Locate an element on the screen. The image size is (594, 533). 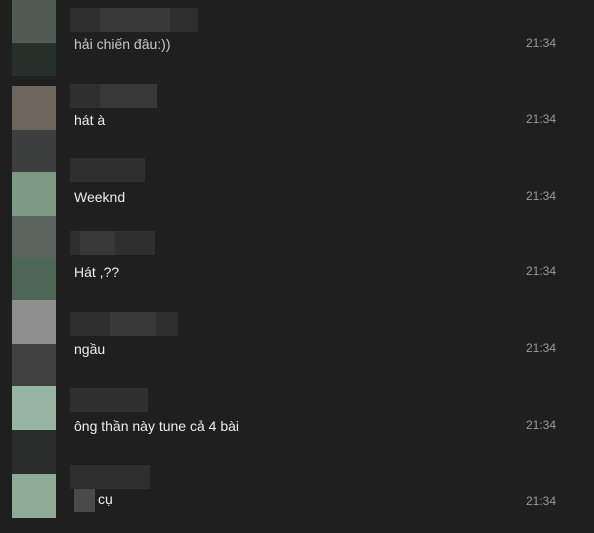
message-text: hát à is located at coordinates (90, 120).